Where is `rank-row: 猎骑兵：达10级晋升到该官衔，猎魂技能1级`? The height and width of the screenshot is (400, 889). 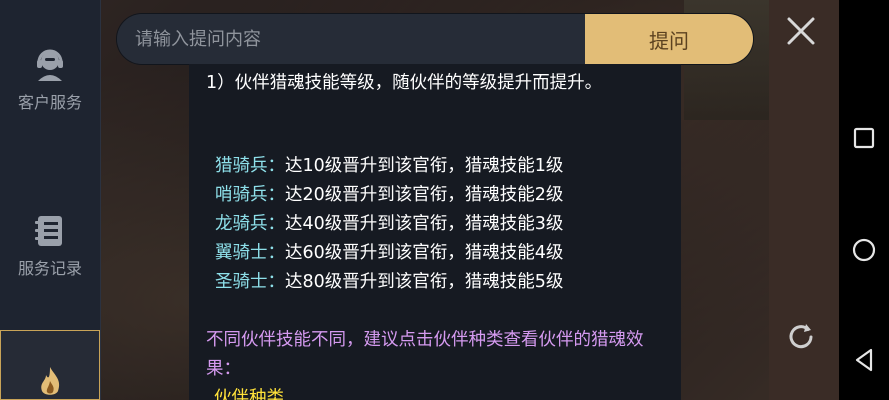
rank-row: 猎骑兵：达10级晋升到该官衔，猎魂技能1级 is located at coordinates (389, 166).